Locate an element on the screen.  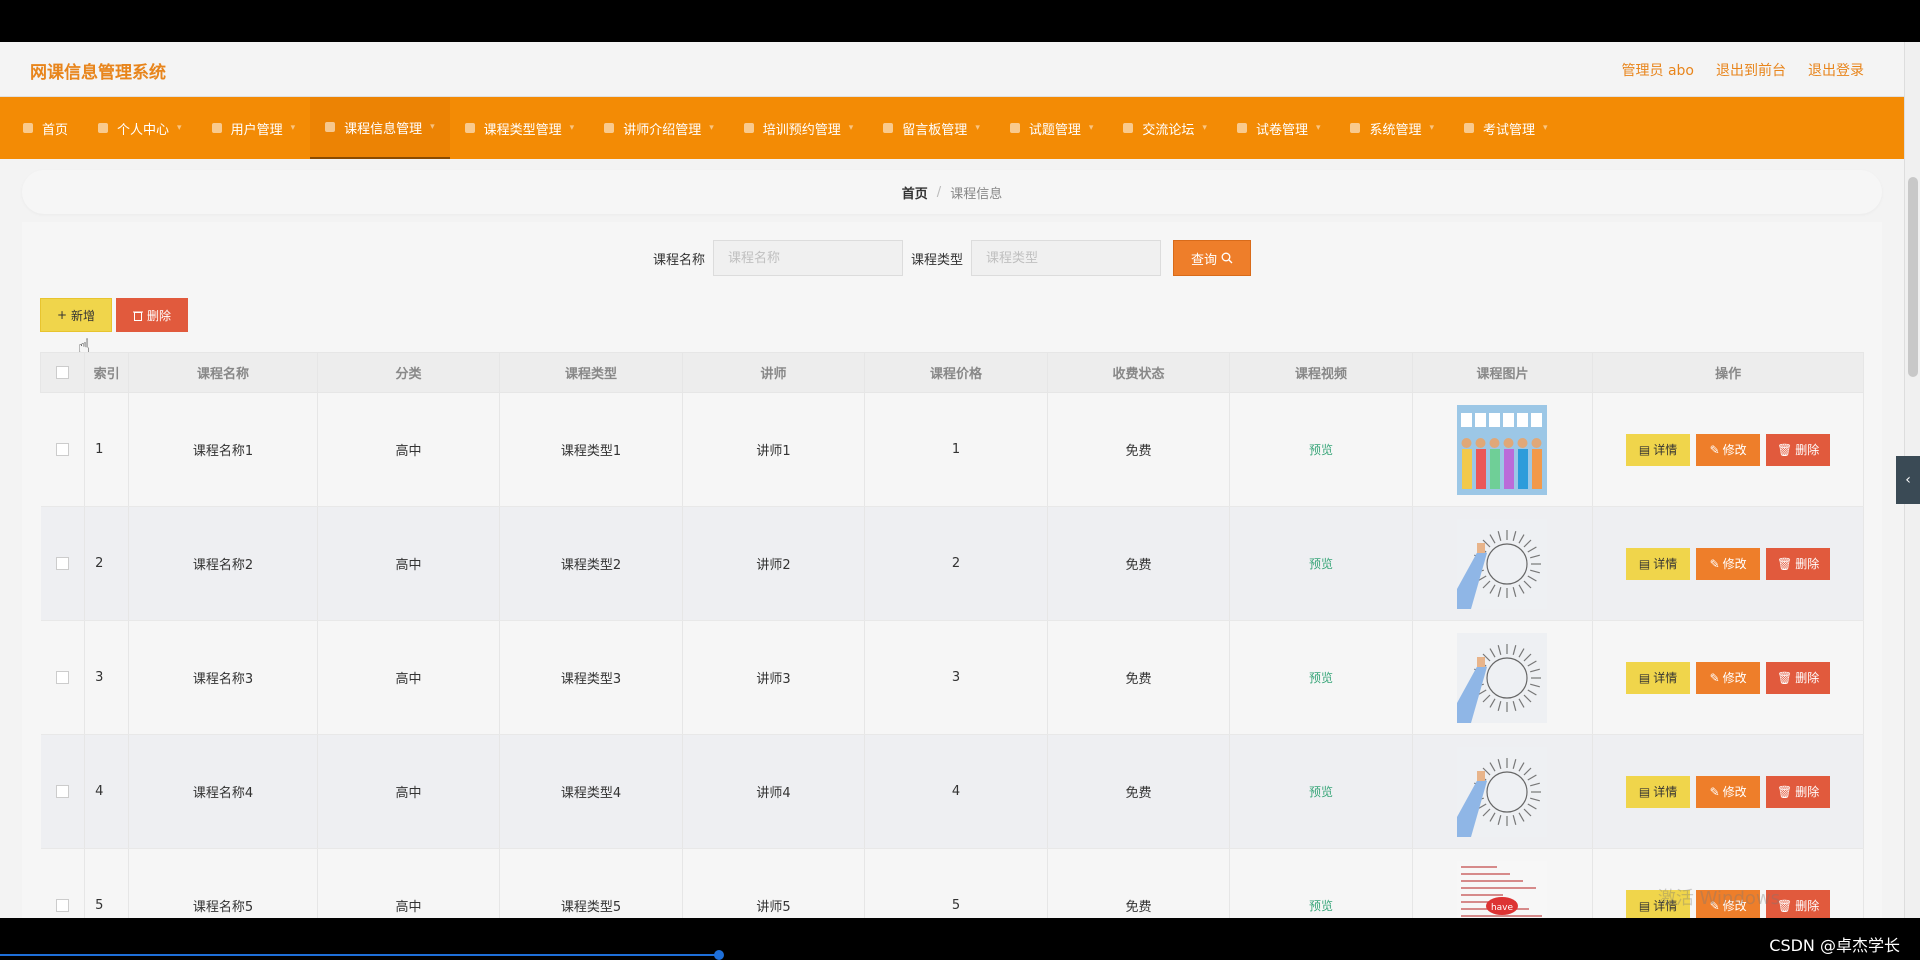
header-category: 分类 is located at coordinates (408, 372).